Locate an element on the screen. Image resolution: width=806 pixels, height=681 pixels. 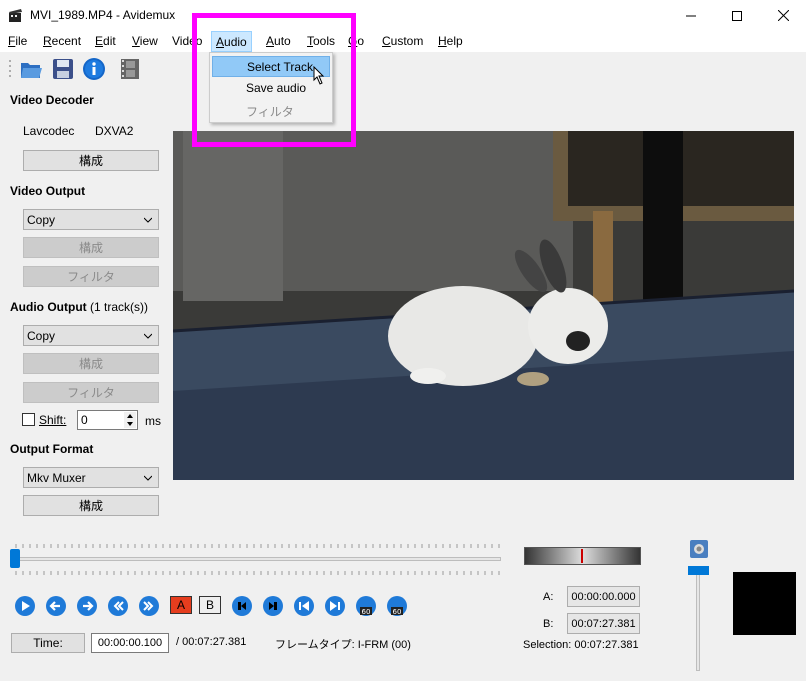
seek-slider-track is located at coordinates (256, 559).